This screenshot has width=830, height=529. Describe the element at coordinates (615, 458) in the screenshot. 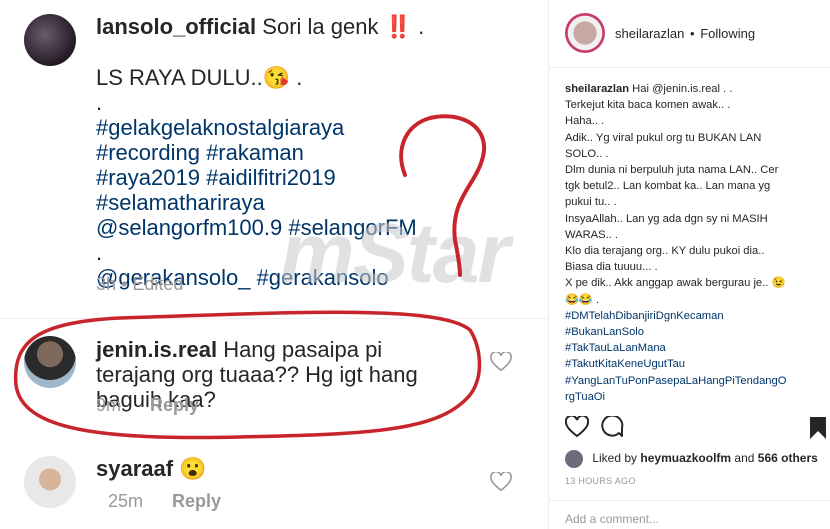

I see `likes-prefix: Liked by` at that location.